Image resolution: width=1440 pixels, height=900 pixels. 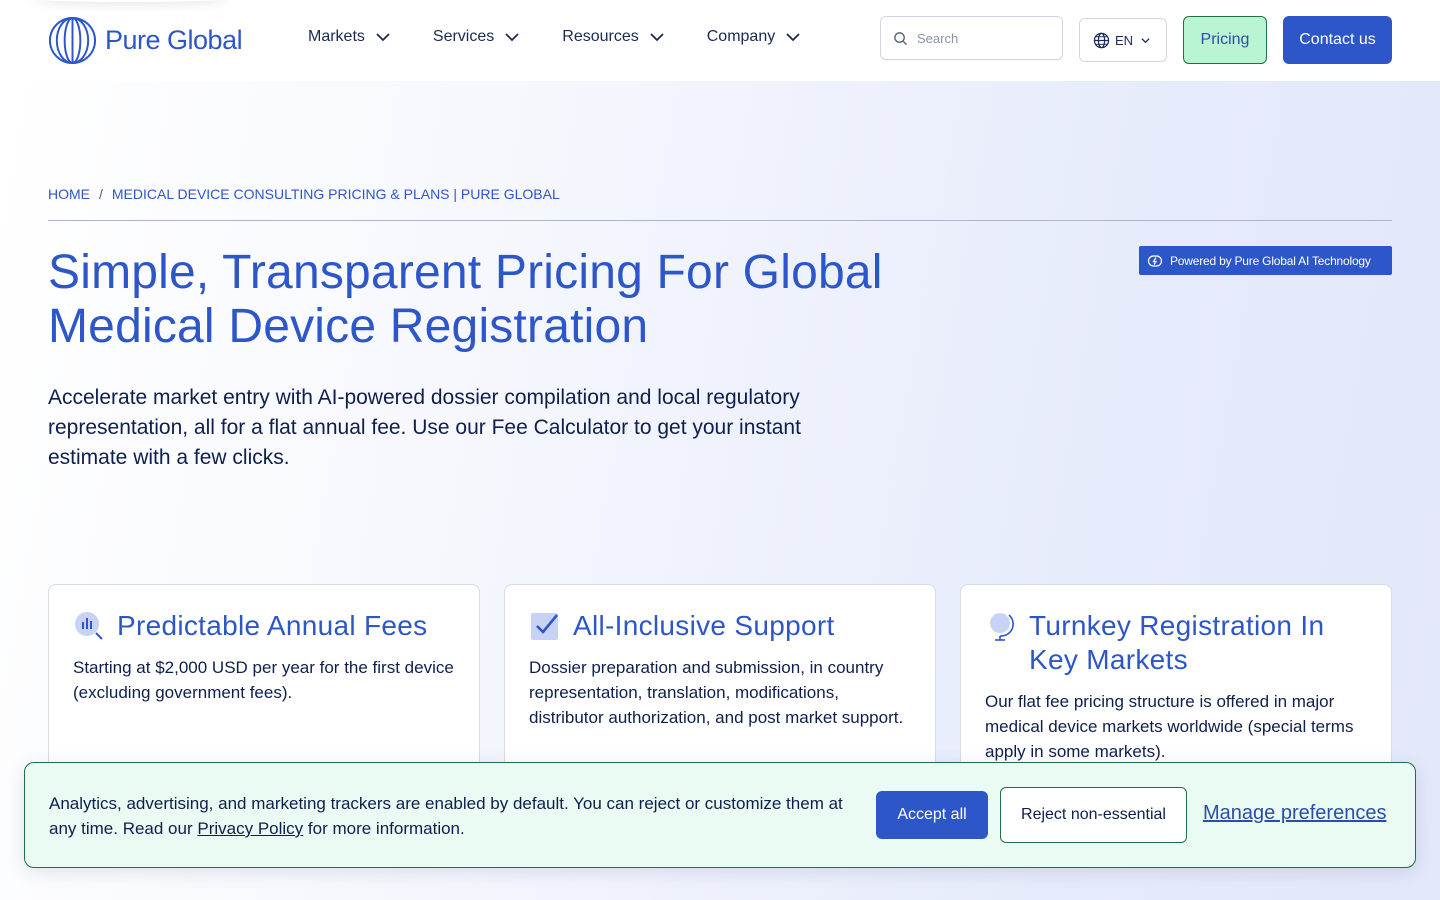 I want to click on language-code: EN, so click(x=1124, y=40).